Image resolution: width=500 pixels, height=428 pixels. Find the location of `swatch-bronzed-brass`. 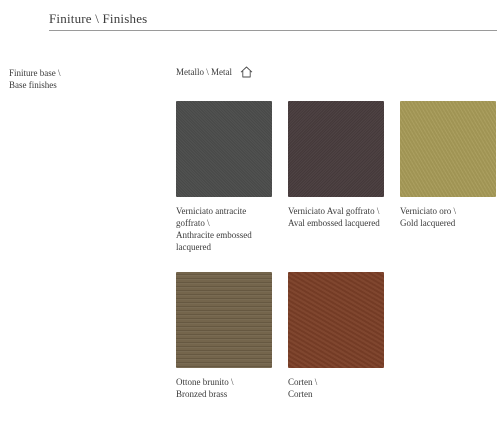

swatch-bronzed-brass is located at coordinates (224, 320).